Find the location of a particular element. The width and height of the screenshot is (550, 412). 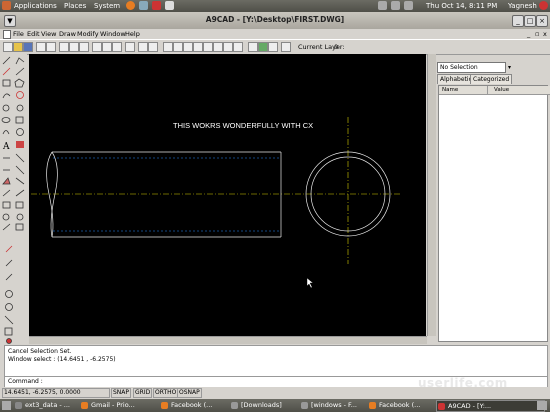

zoom-all-icon is located at coordinates (208, 47).